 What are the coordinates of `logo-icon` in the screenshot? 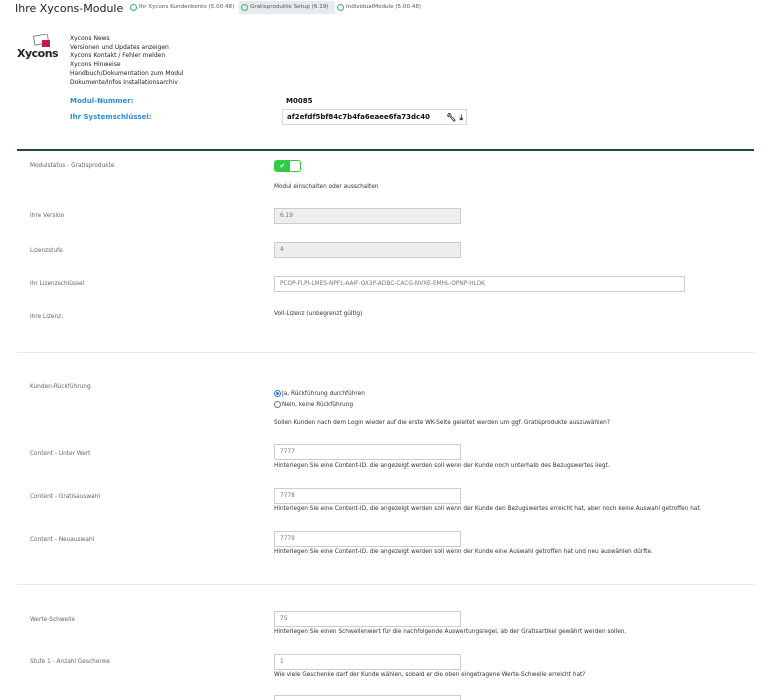 It's located at (41, 40).